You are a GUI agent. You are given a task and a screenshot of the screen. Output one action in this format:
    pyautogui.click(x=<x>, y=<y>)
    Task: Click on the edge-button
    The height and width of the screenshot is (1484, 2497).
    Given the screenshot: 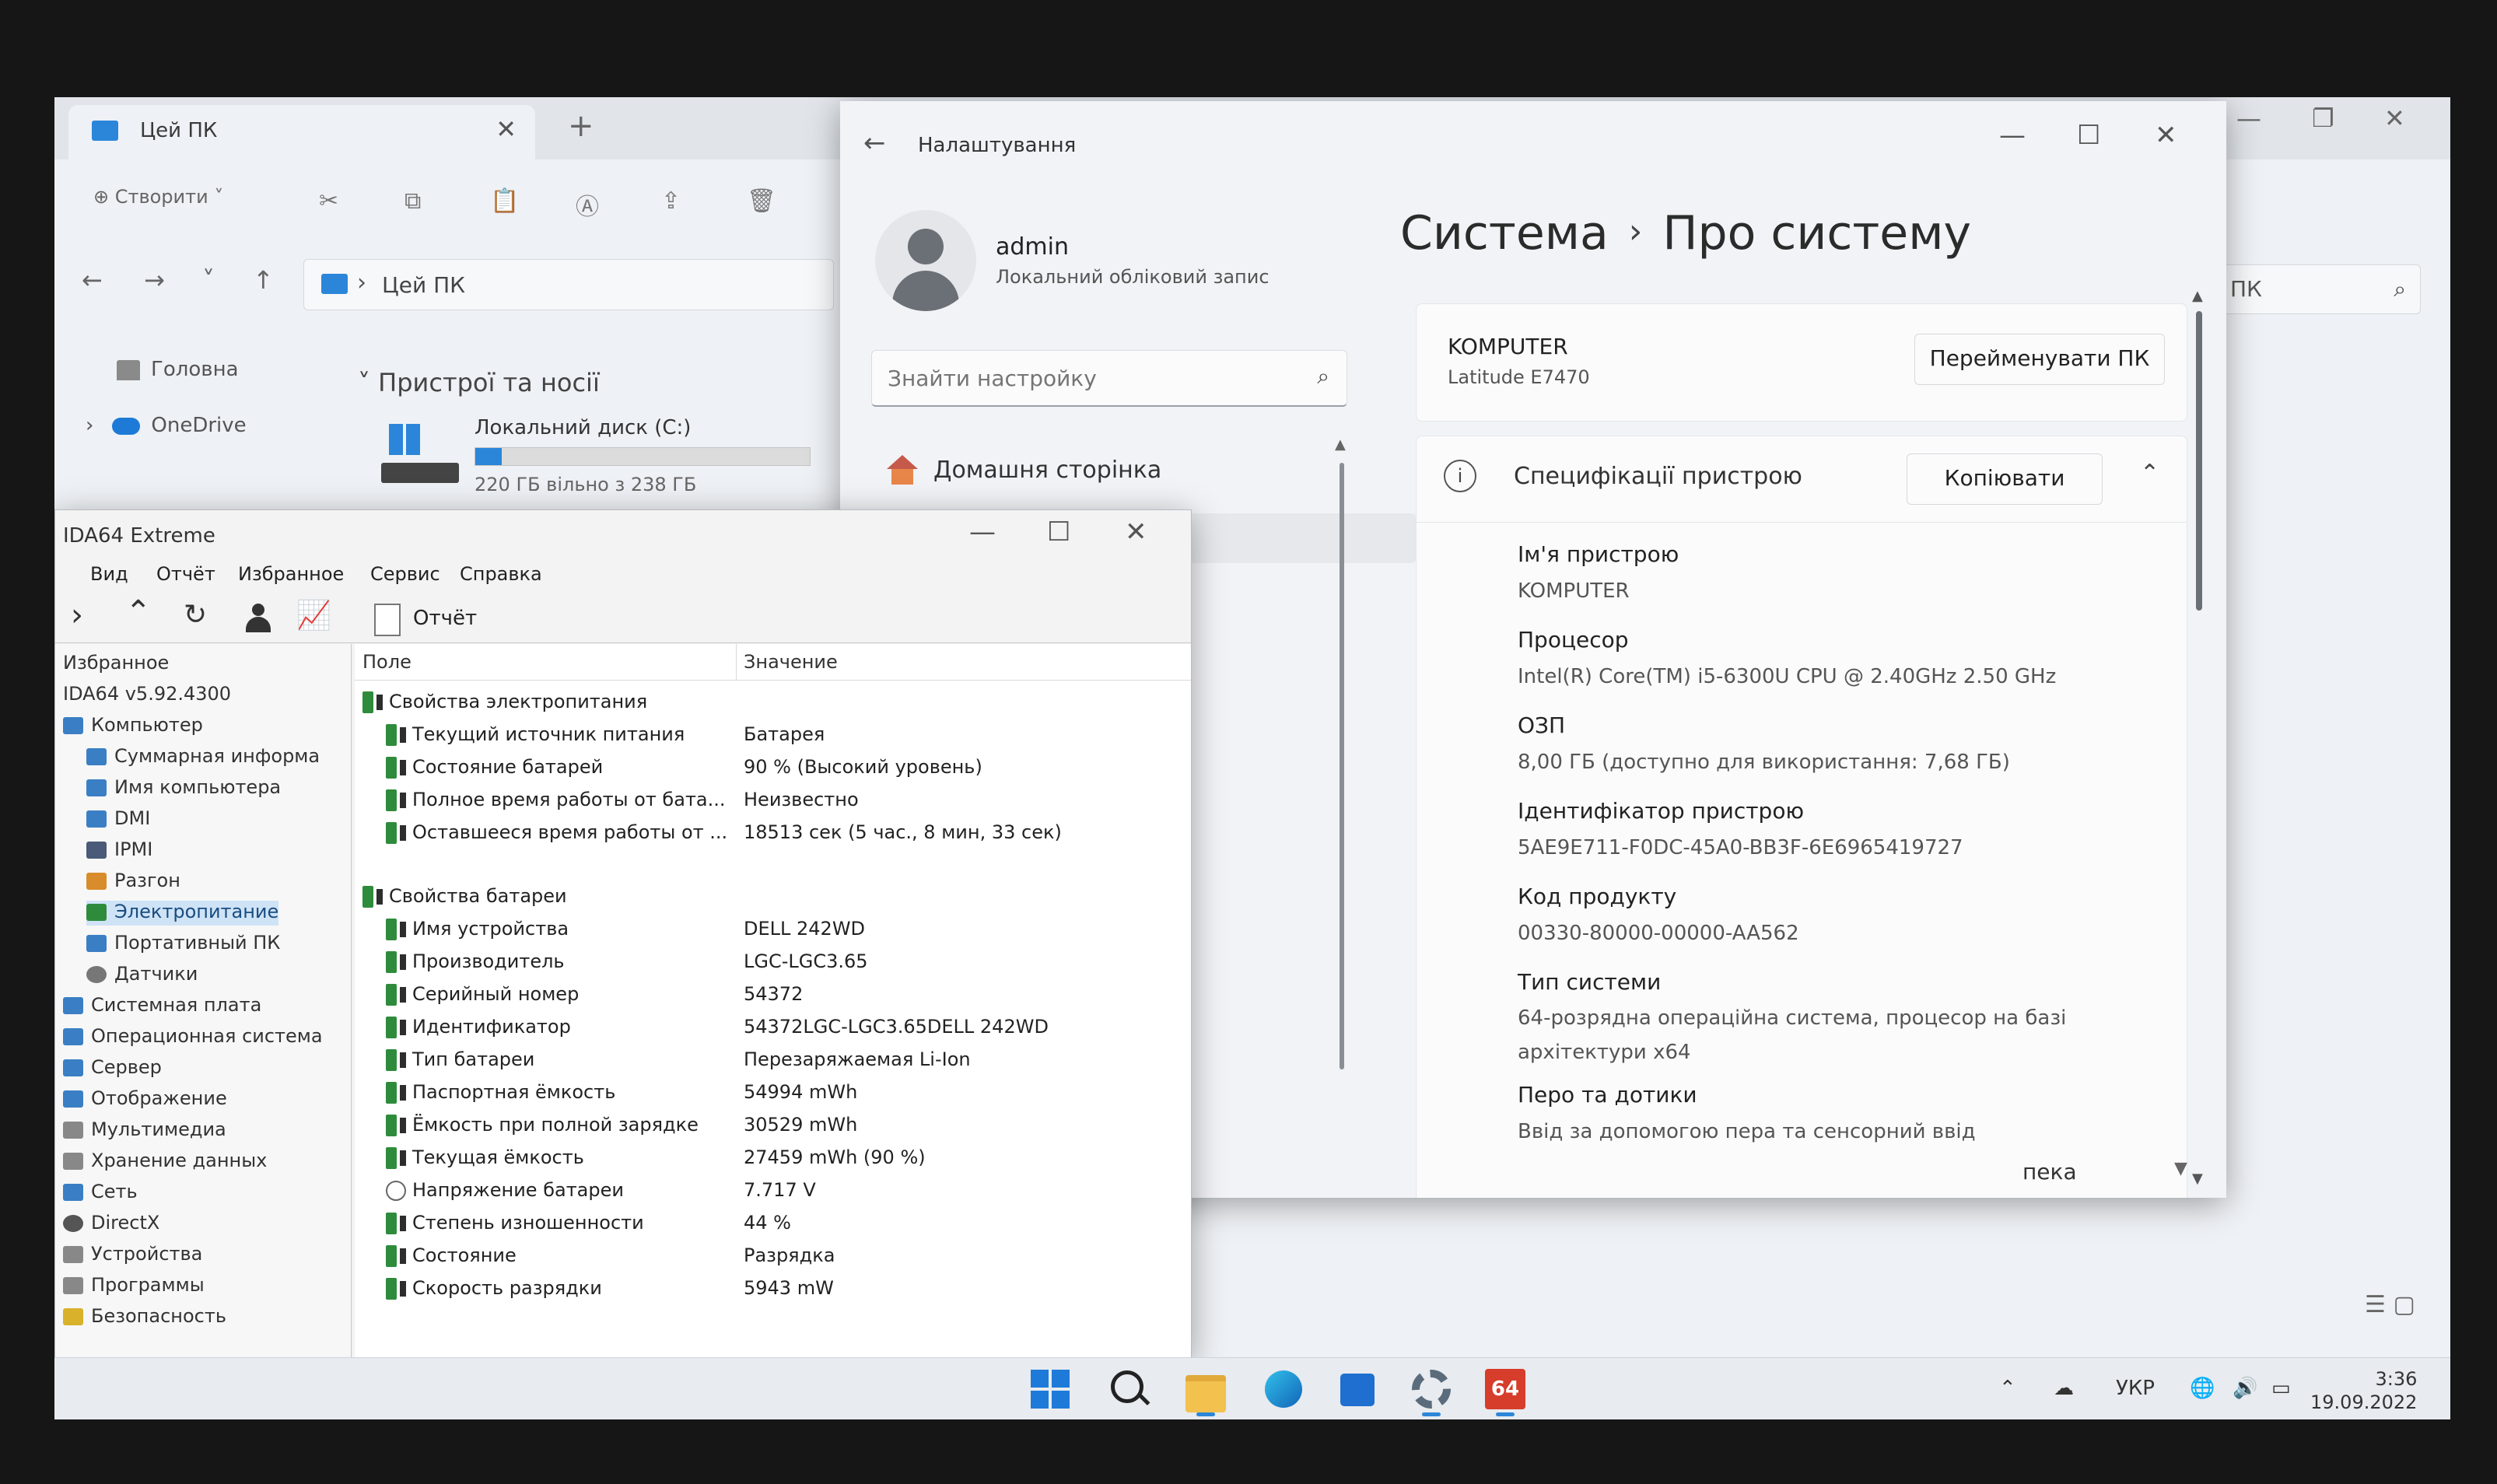 What is the action you would take?
    pyautogui.click(x=1283, y=1389)
    